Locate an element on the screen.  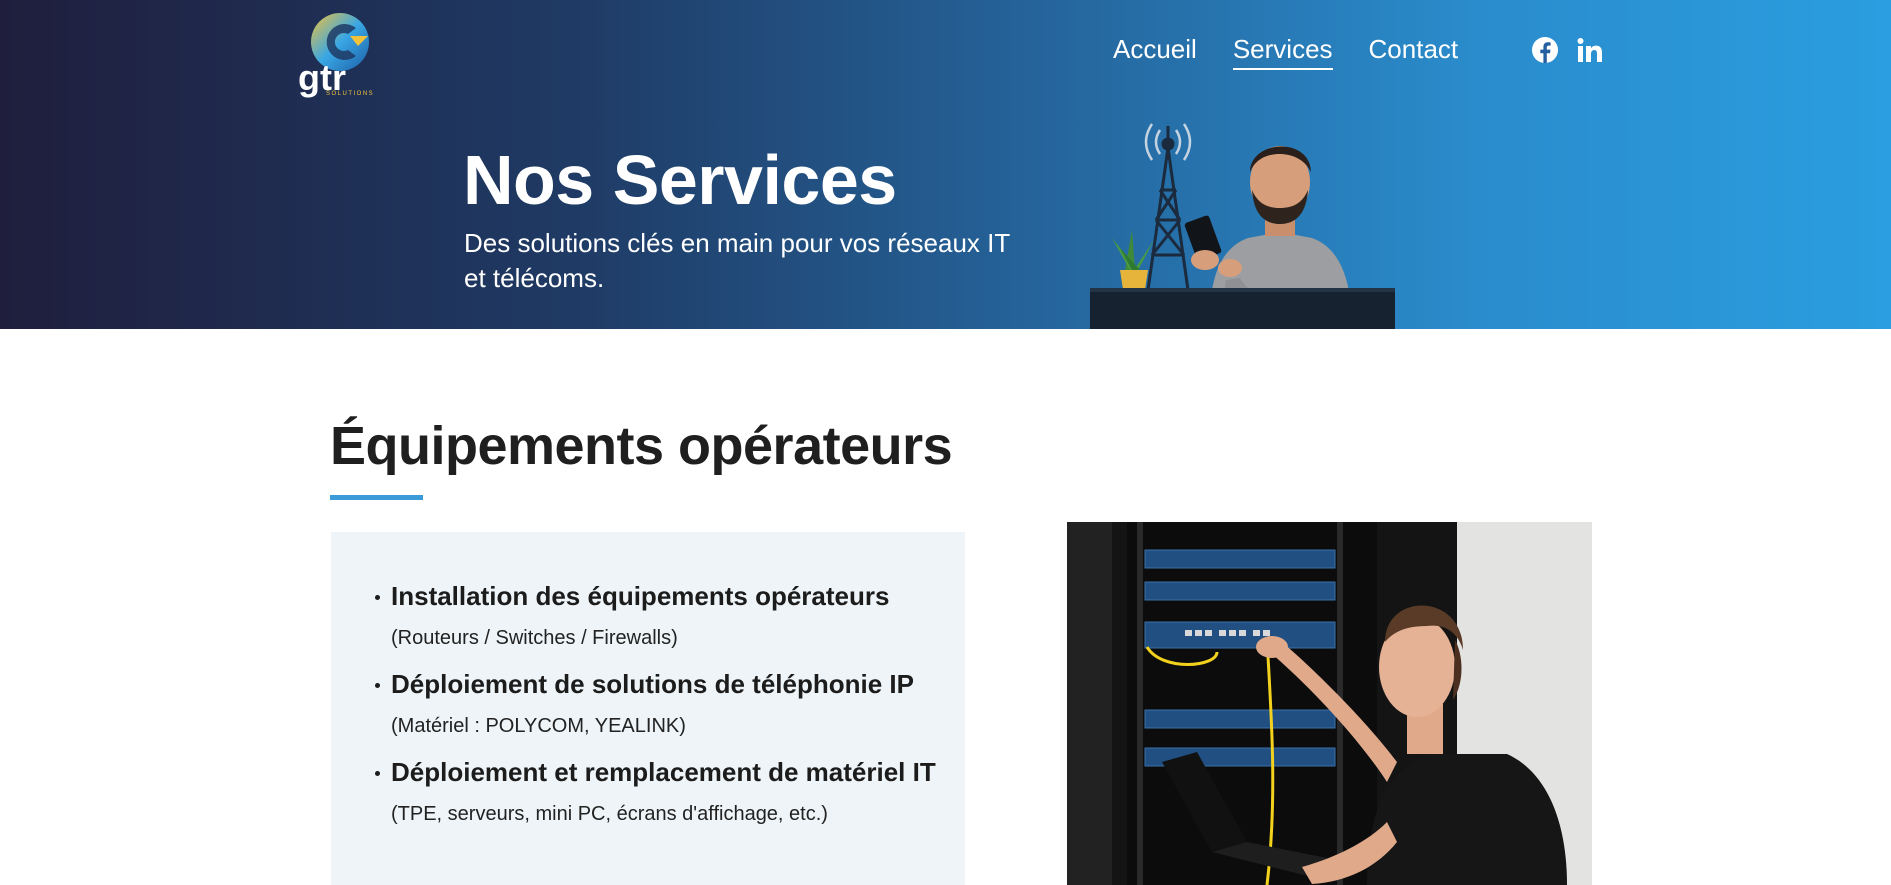
section-title: Équipements opérateurs is located at coordinates (641, 446).